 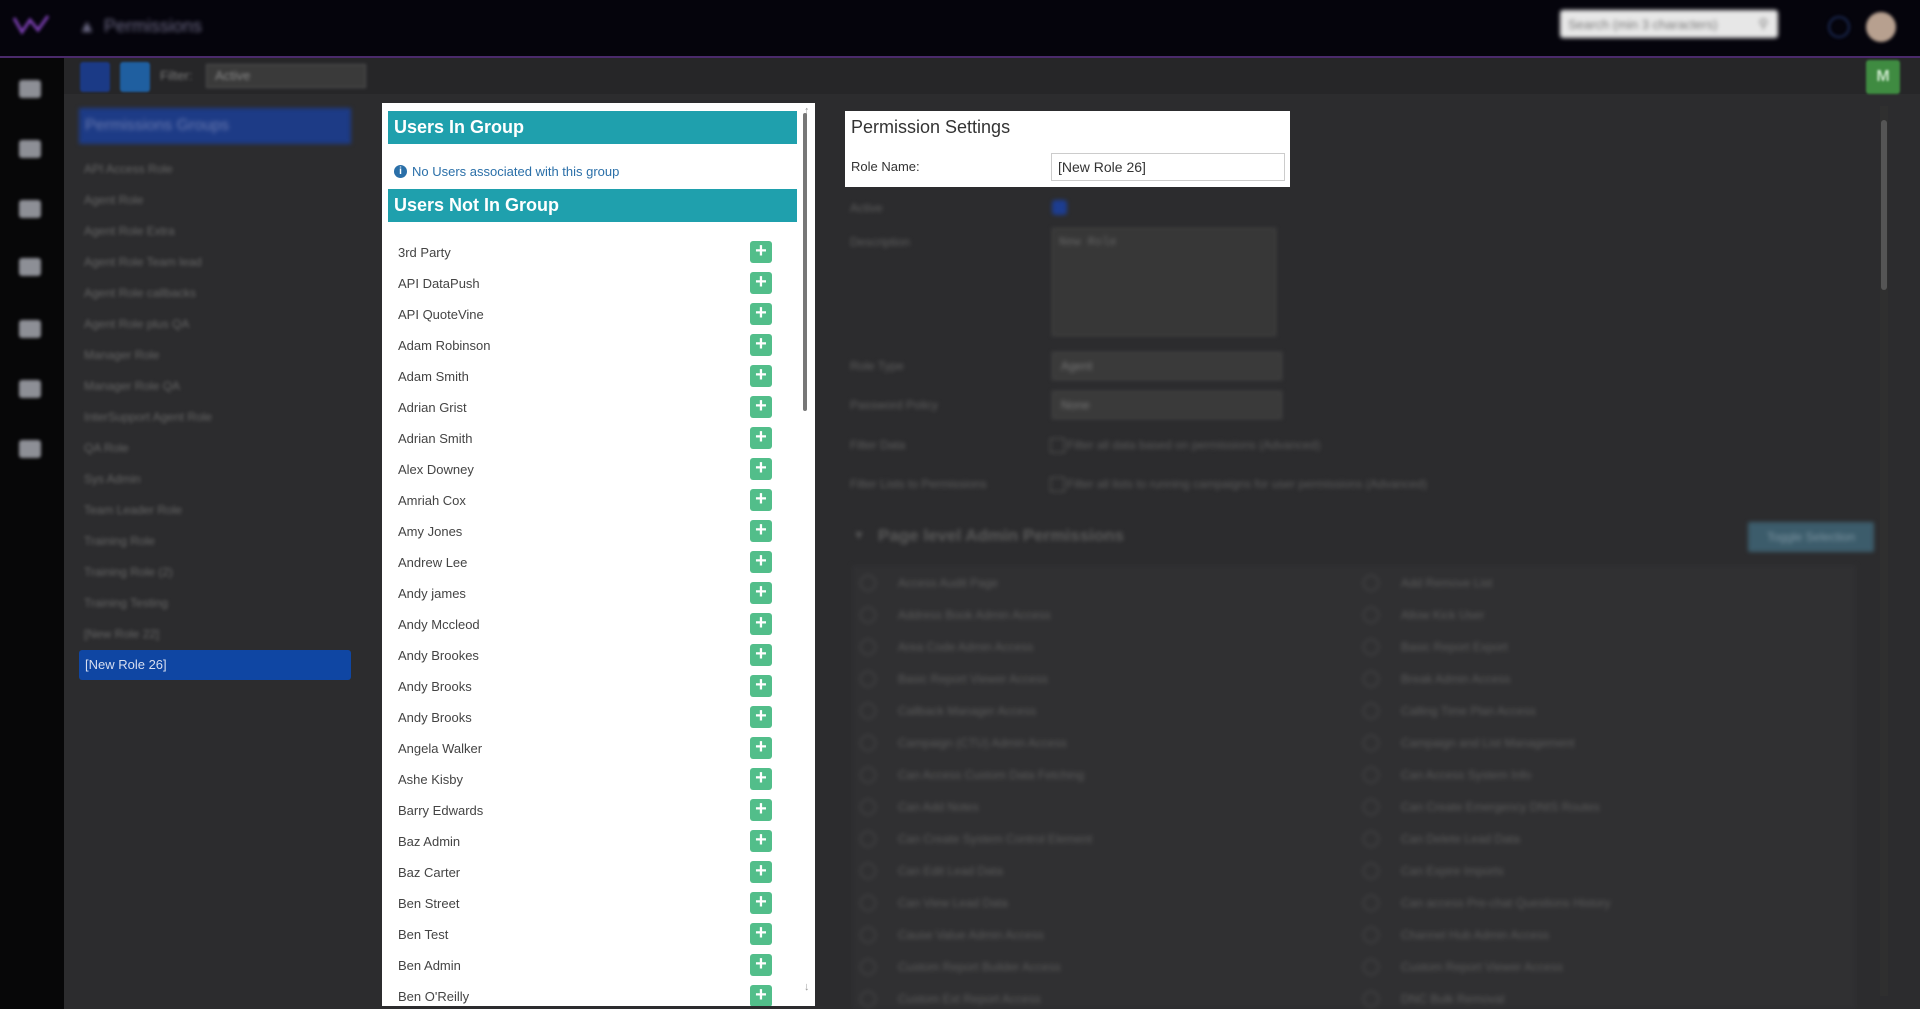 What do you see at coordinates (1168, 167) in the screenshot?
I see `role-name-input: [New Role 26]` at bounding box center [1168, 167].